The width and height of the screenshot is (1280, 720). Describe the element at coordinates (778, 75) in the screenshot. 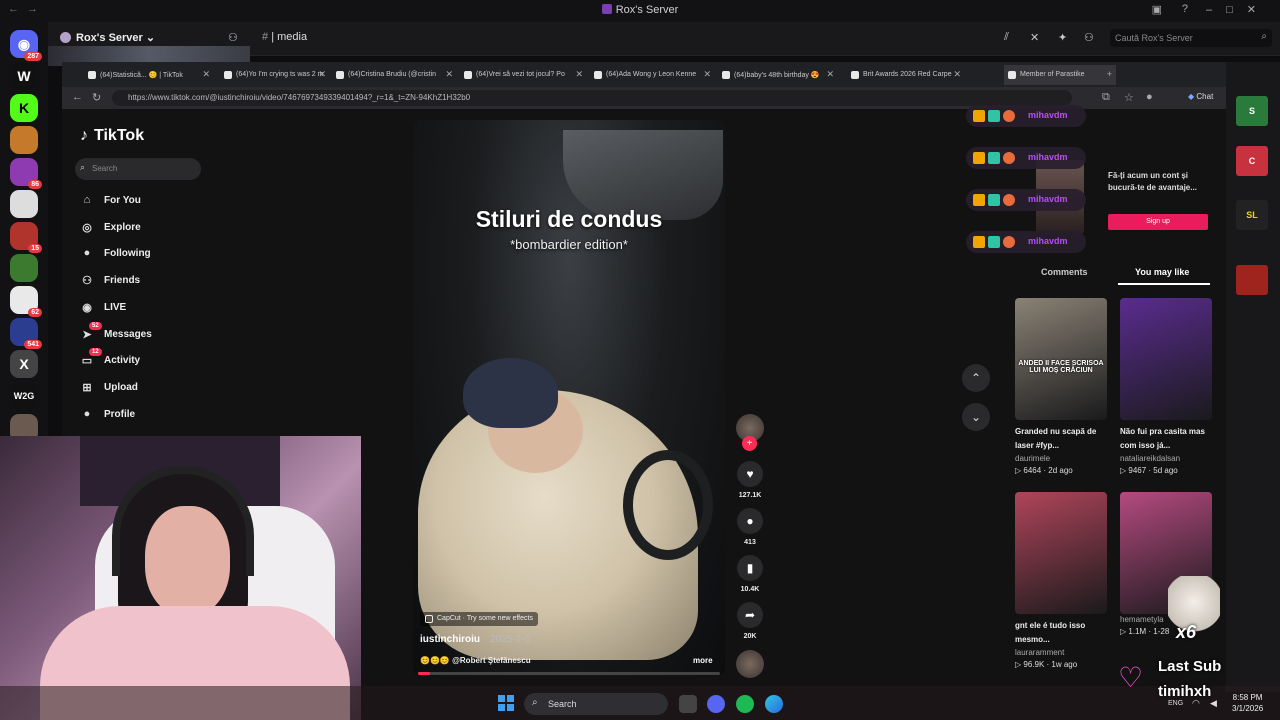

I see `browser-tab: (64)baby's 48th birthday 😍 ✕` at that location.